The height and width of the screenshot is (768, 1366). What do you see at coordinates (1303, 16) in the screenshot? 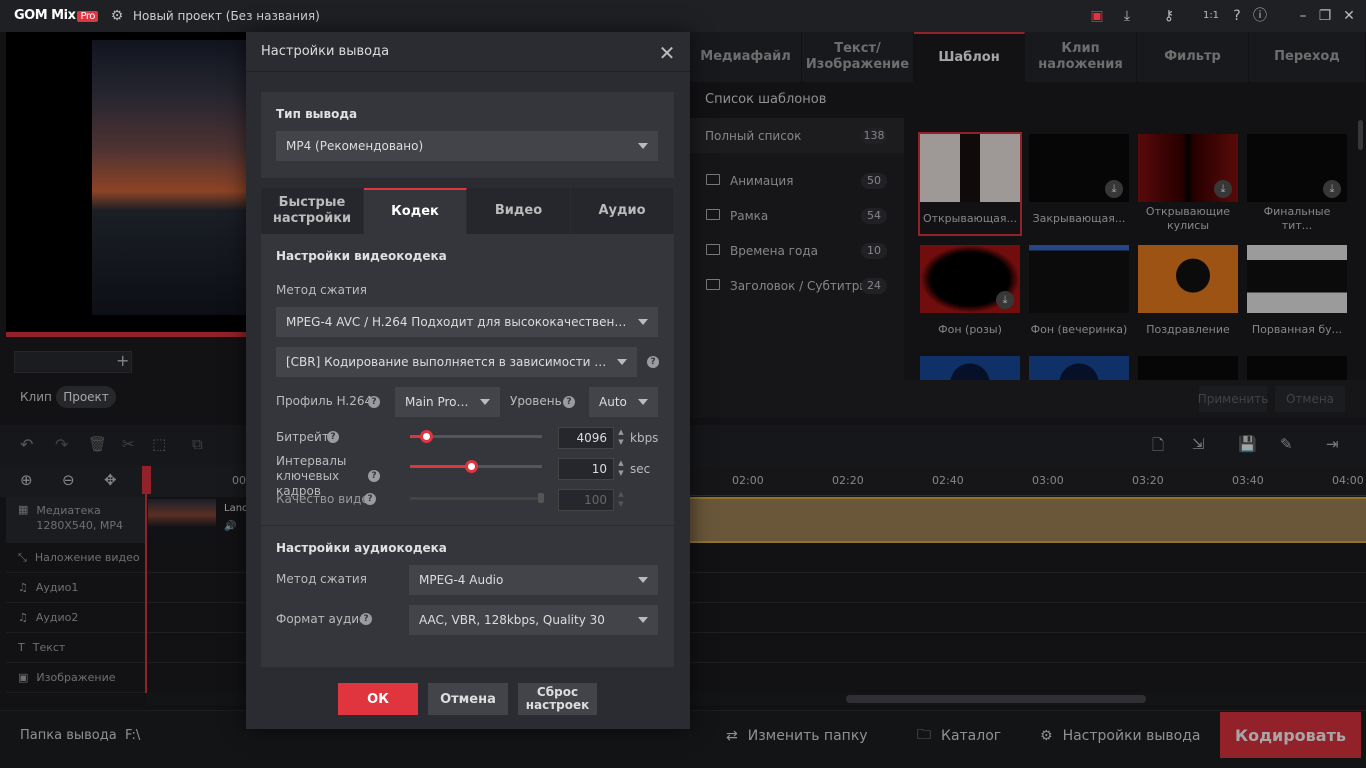
I see `minimize-icon: –` at bounding box center [1303, 16].